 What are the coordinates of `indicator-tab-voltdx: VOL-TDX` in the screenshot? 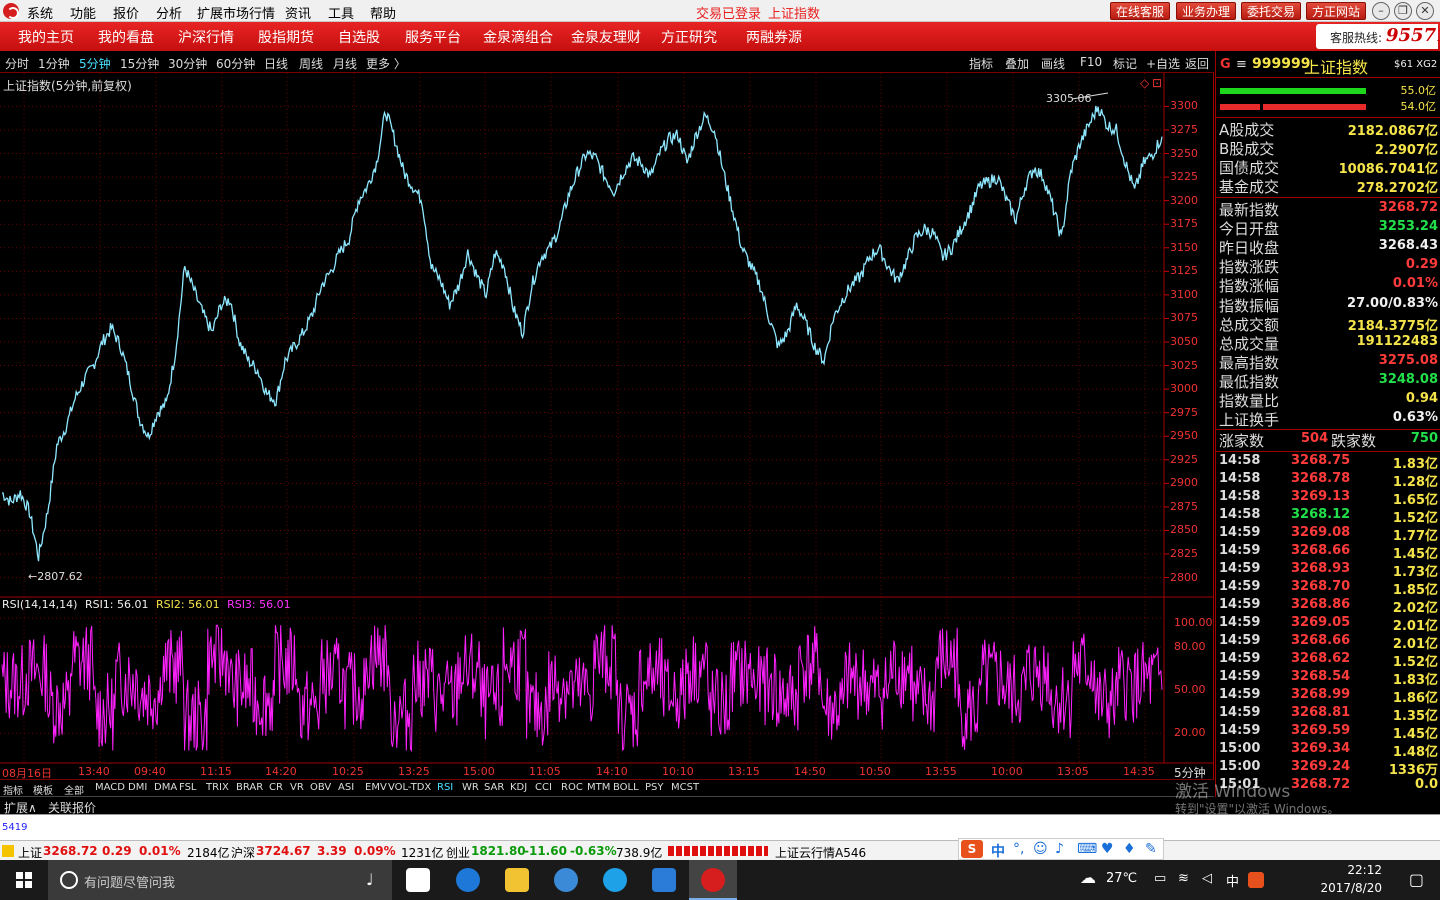 It's located at (409, 787).